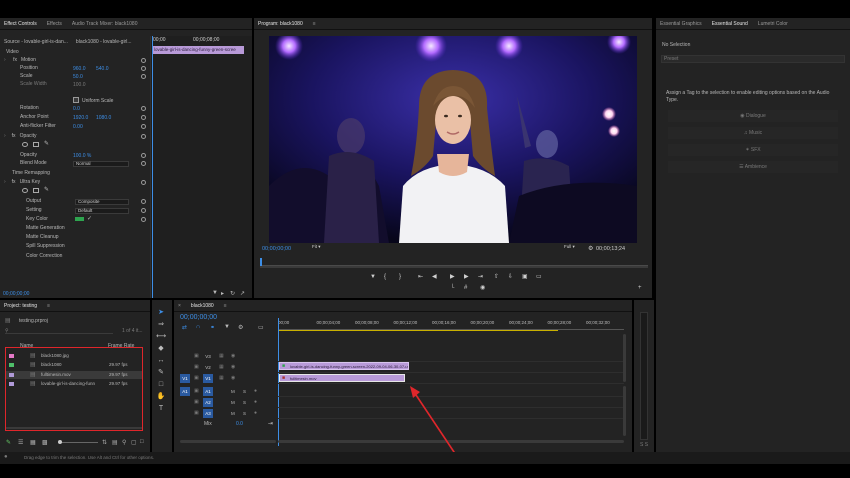  Describe the element at coordinates (161, 372) in the screenshot. I see `pen-tool-icon: ✎` at that location.